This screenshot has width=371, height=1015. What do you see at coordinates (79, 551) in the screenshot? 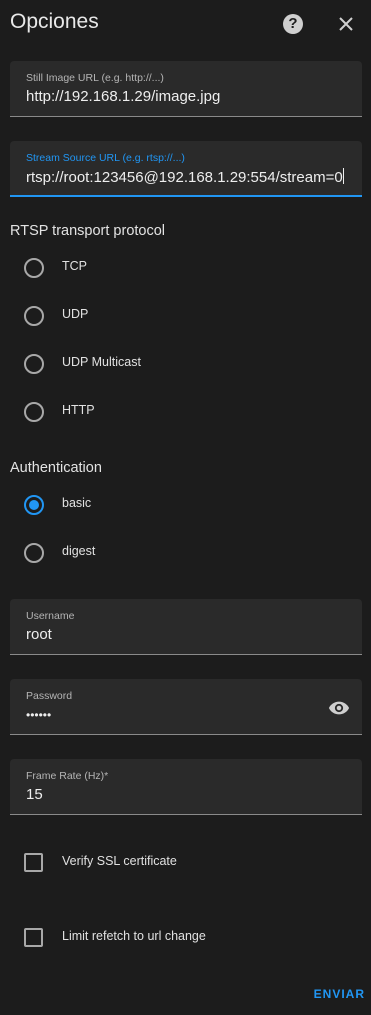
I see `radio-label: digest` at bounding box center [79, 551].